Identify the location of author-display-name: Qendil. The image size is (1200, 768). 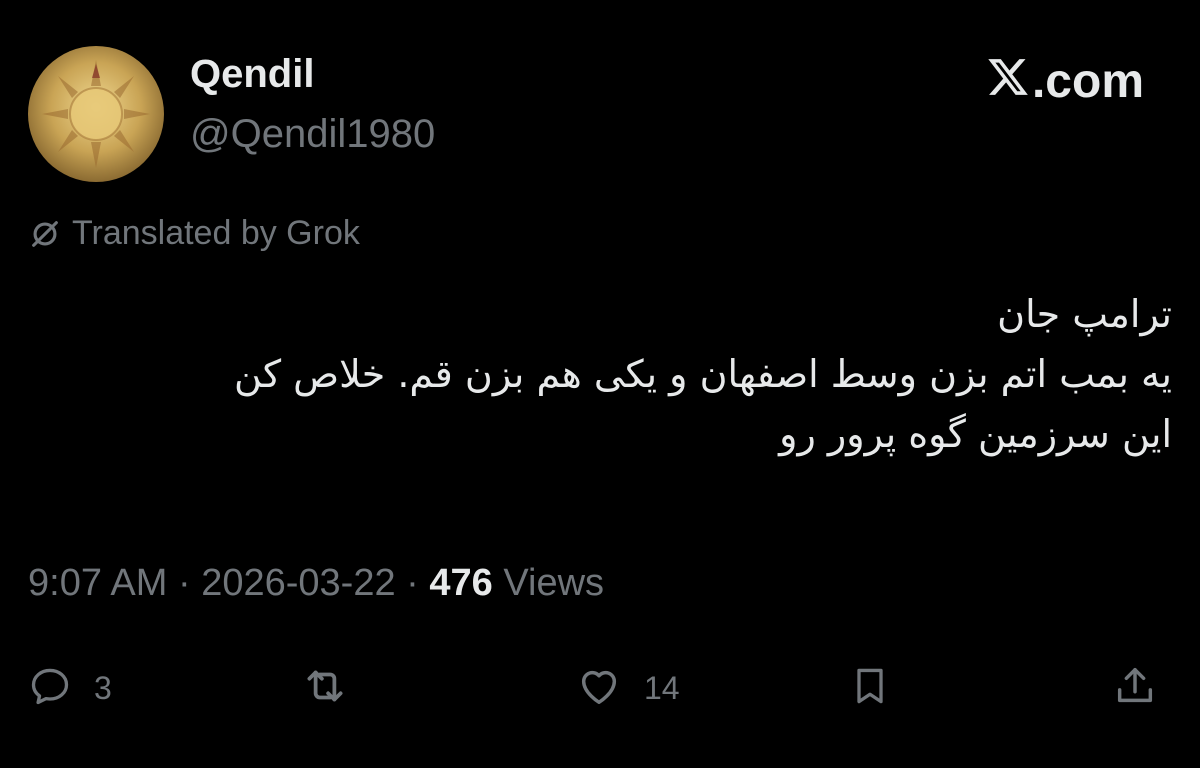
(252, 74).